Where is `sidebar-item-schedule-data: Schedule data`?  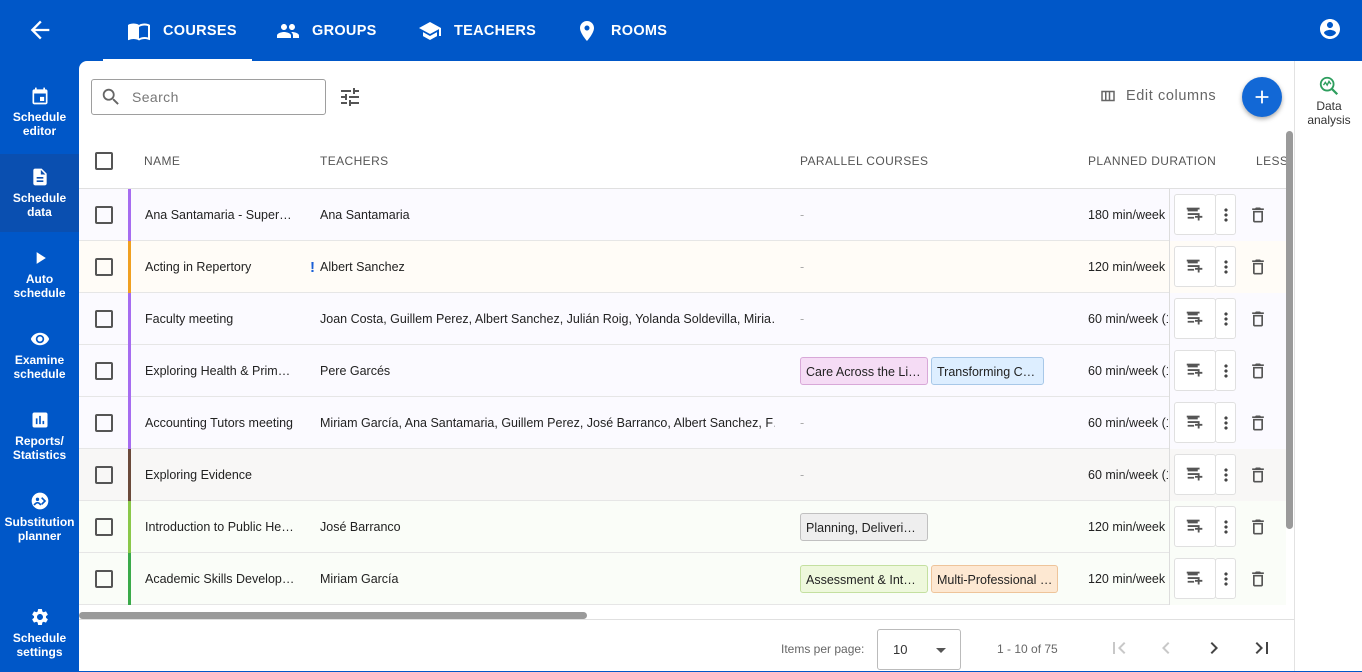
sidebar-item-schedule-data: Schedule data is located at coordinates (39, 193).